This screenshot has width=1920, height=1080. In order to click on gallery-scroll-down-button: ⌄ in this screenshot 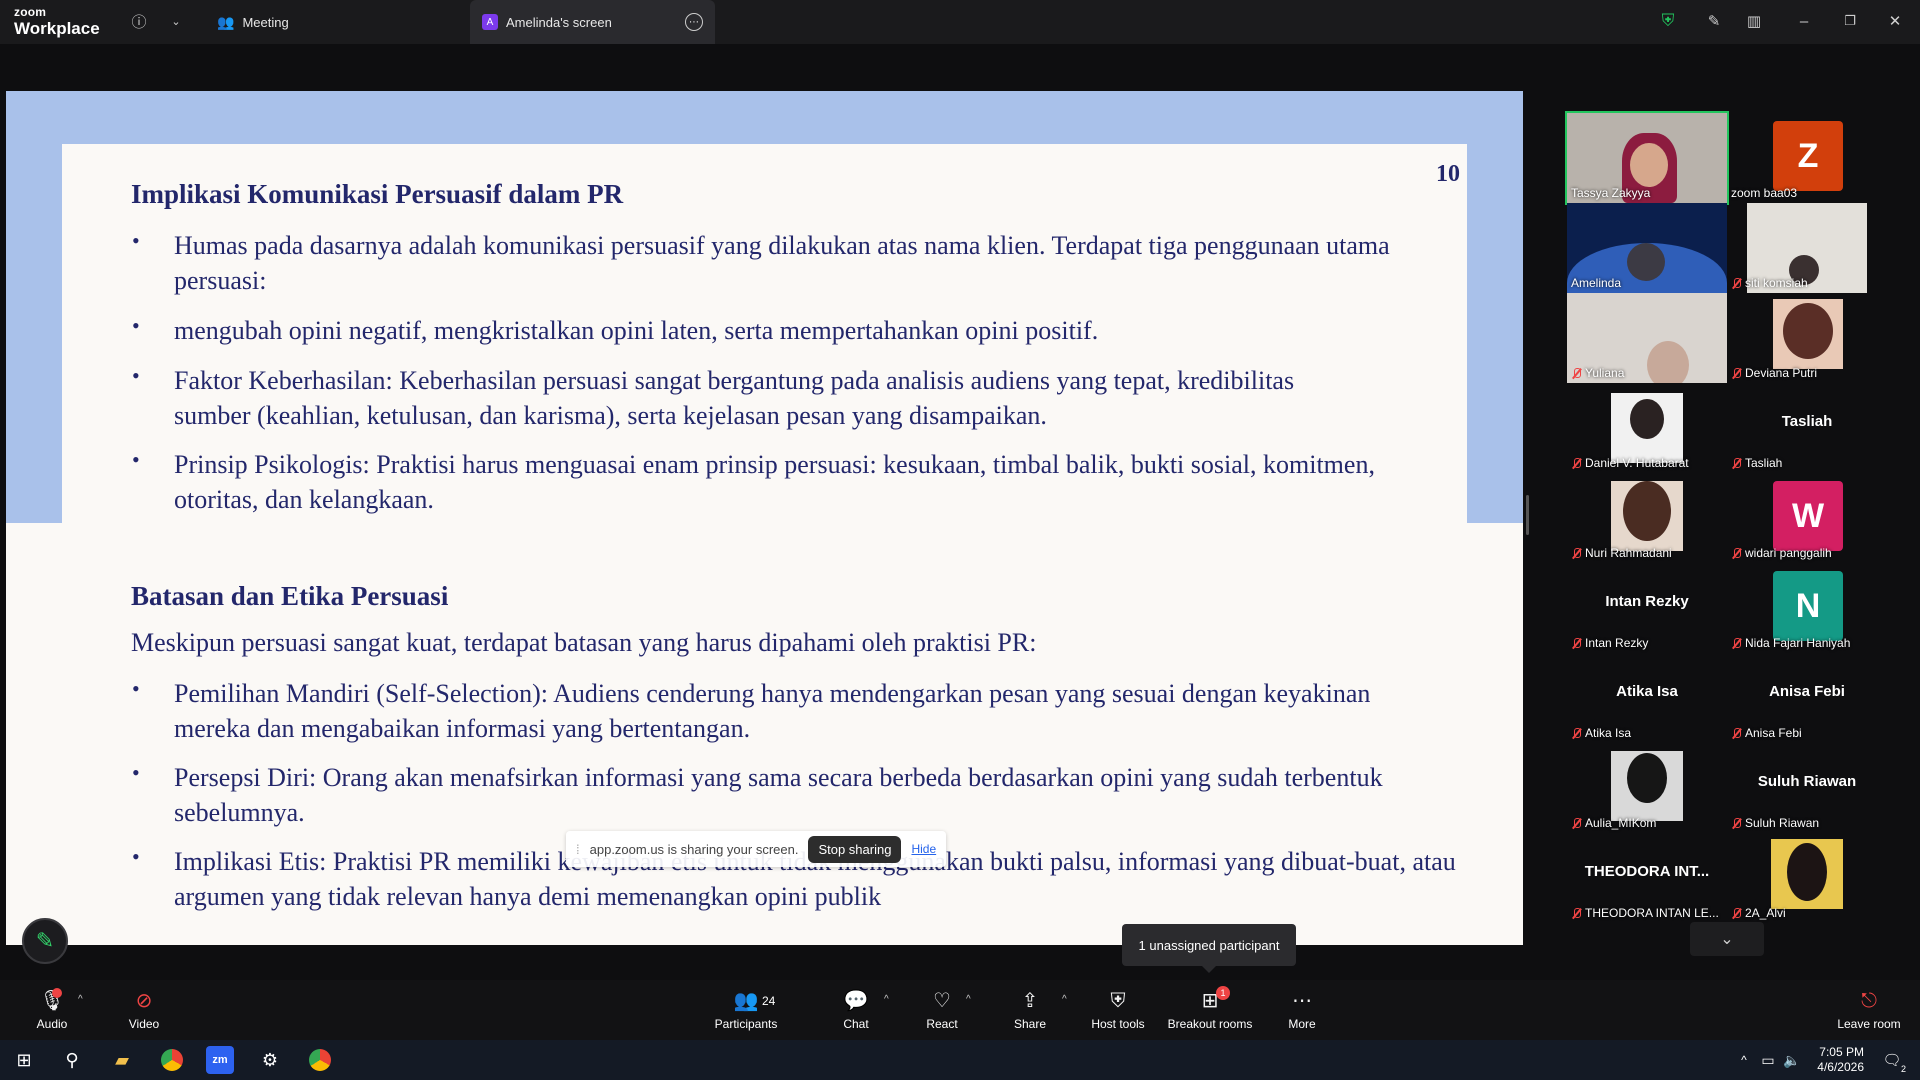, I will do `click(1727, 939)`.